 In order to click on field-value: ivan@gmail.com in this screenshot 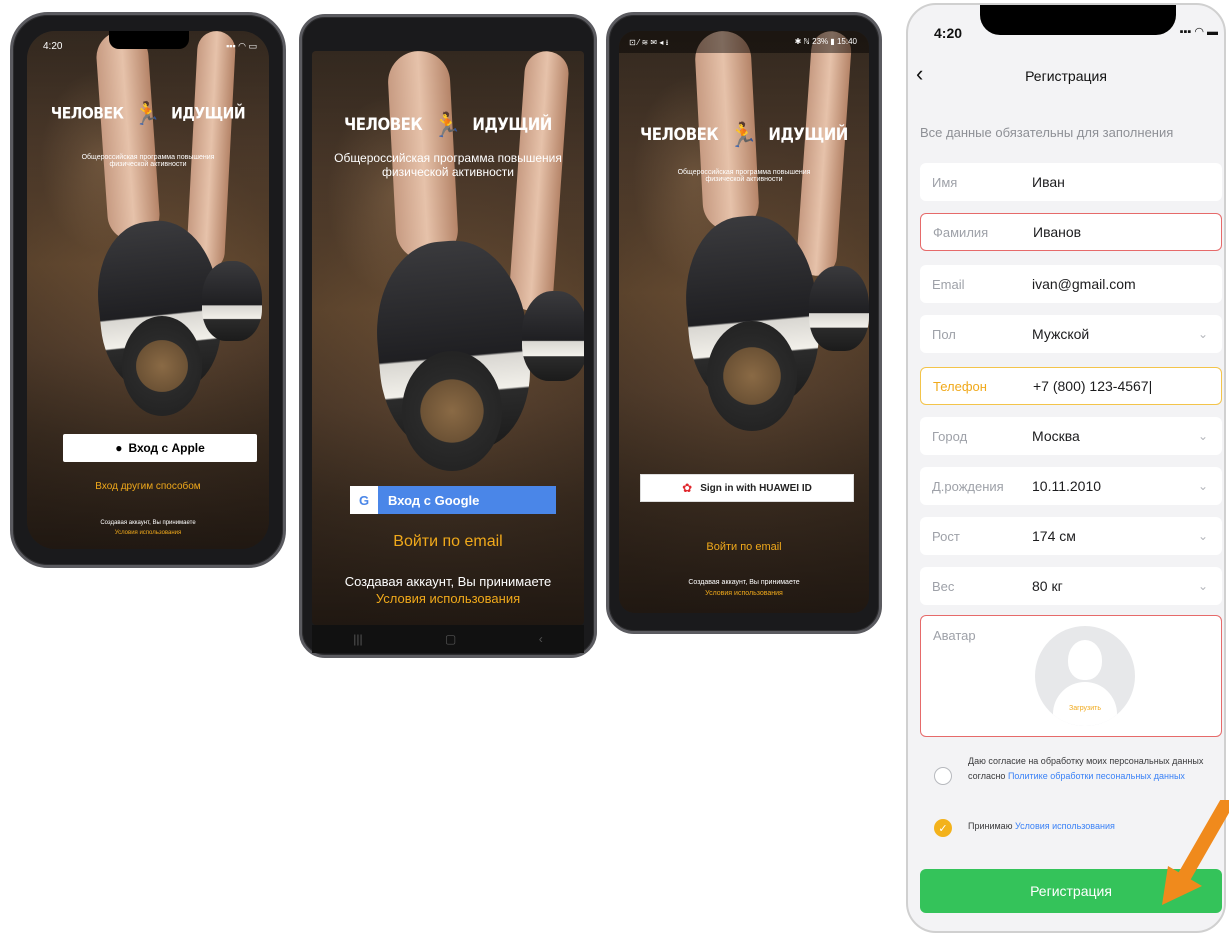, I will do `click(1084, 284)`.